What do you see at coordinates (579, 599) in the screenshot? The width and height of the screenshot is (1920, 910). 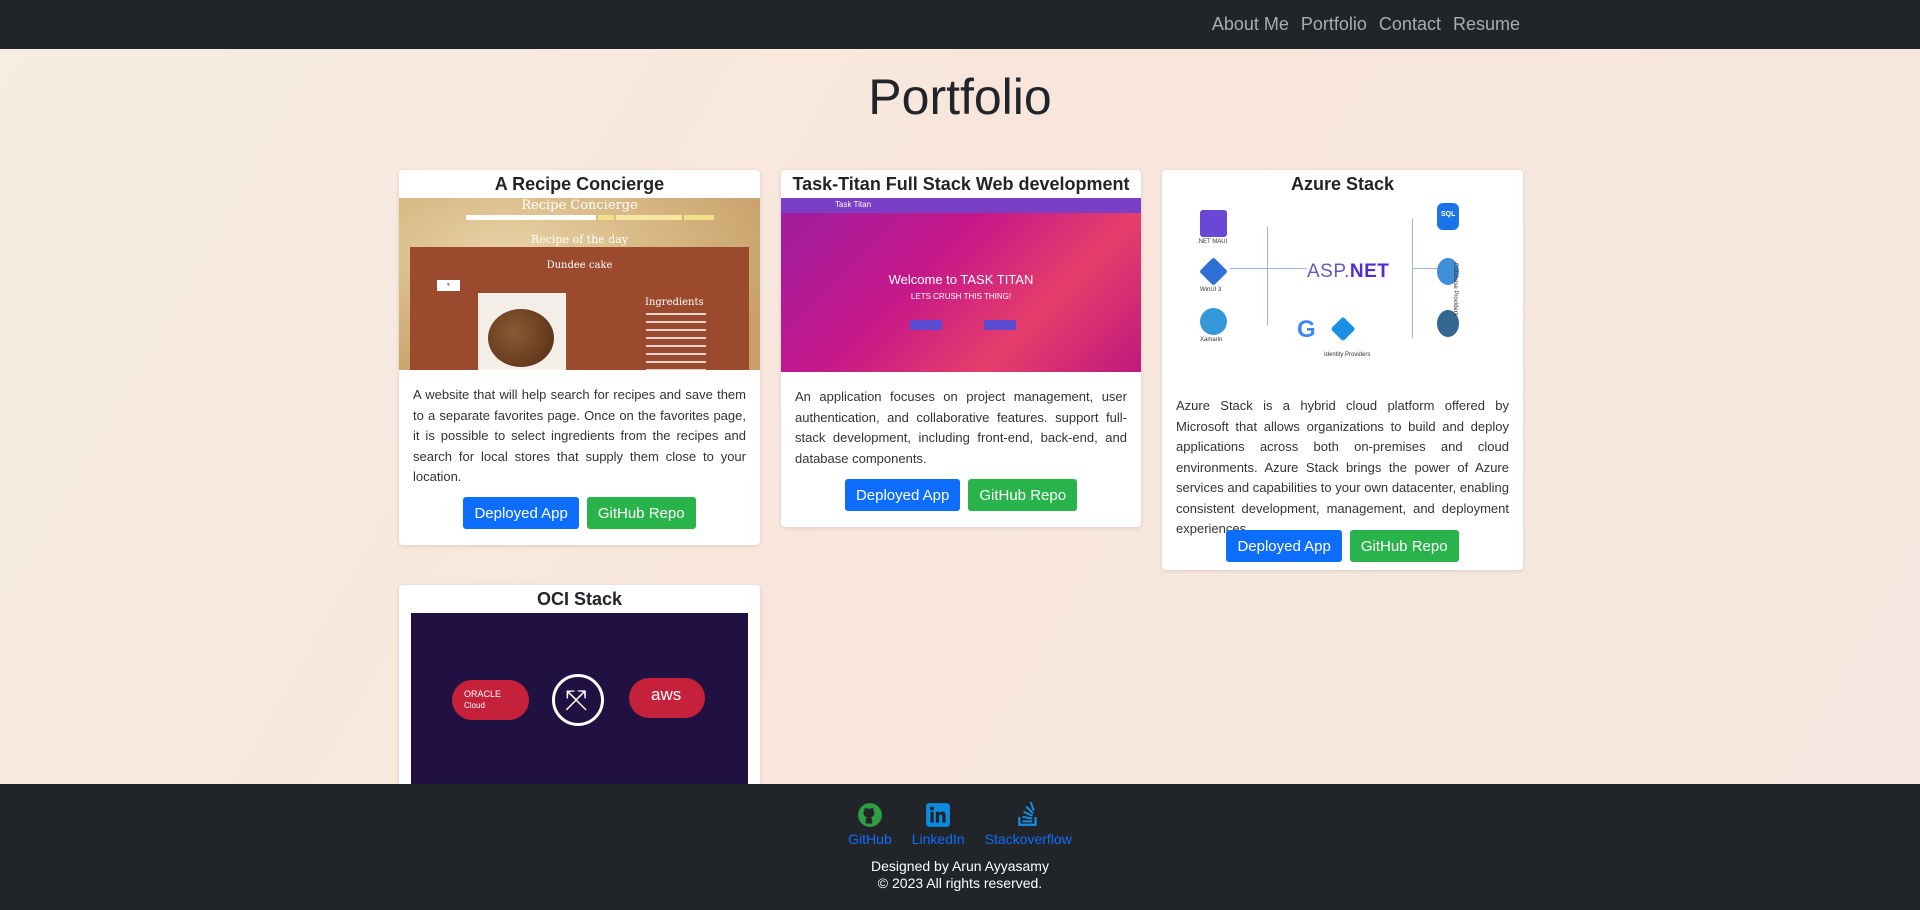 I see `project-title: OCI Stack` at bounding box center [579, 599].